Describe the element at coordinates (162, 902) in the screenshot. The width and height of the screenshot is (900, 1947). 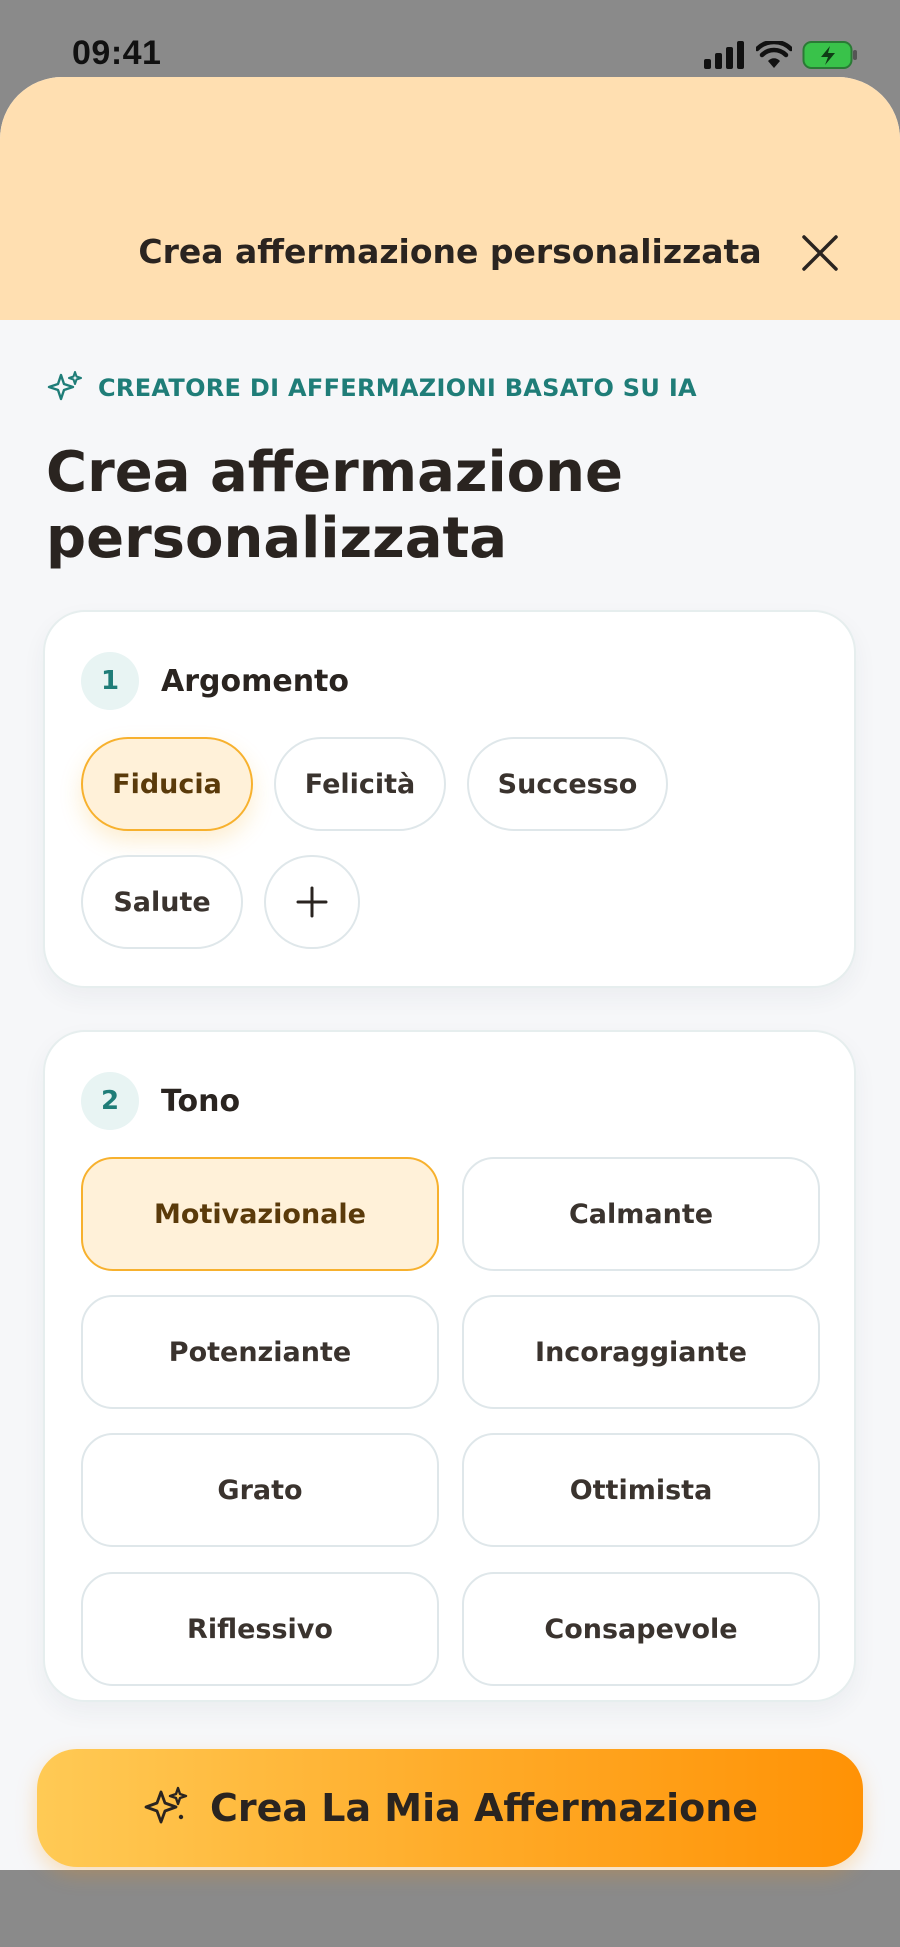
I see `topic-chip-salute: Salute` at that location.